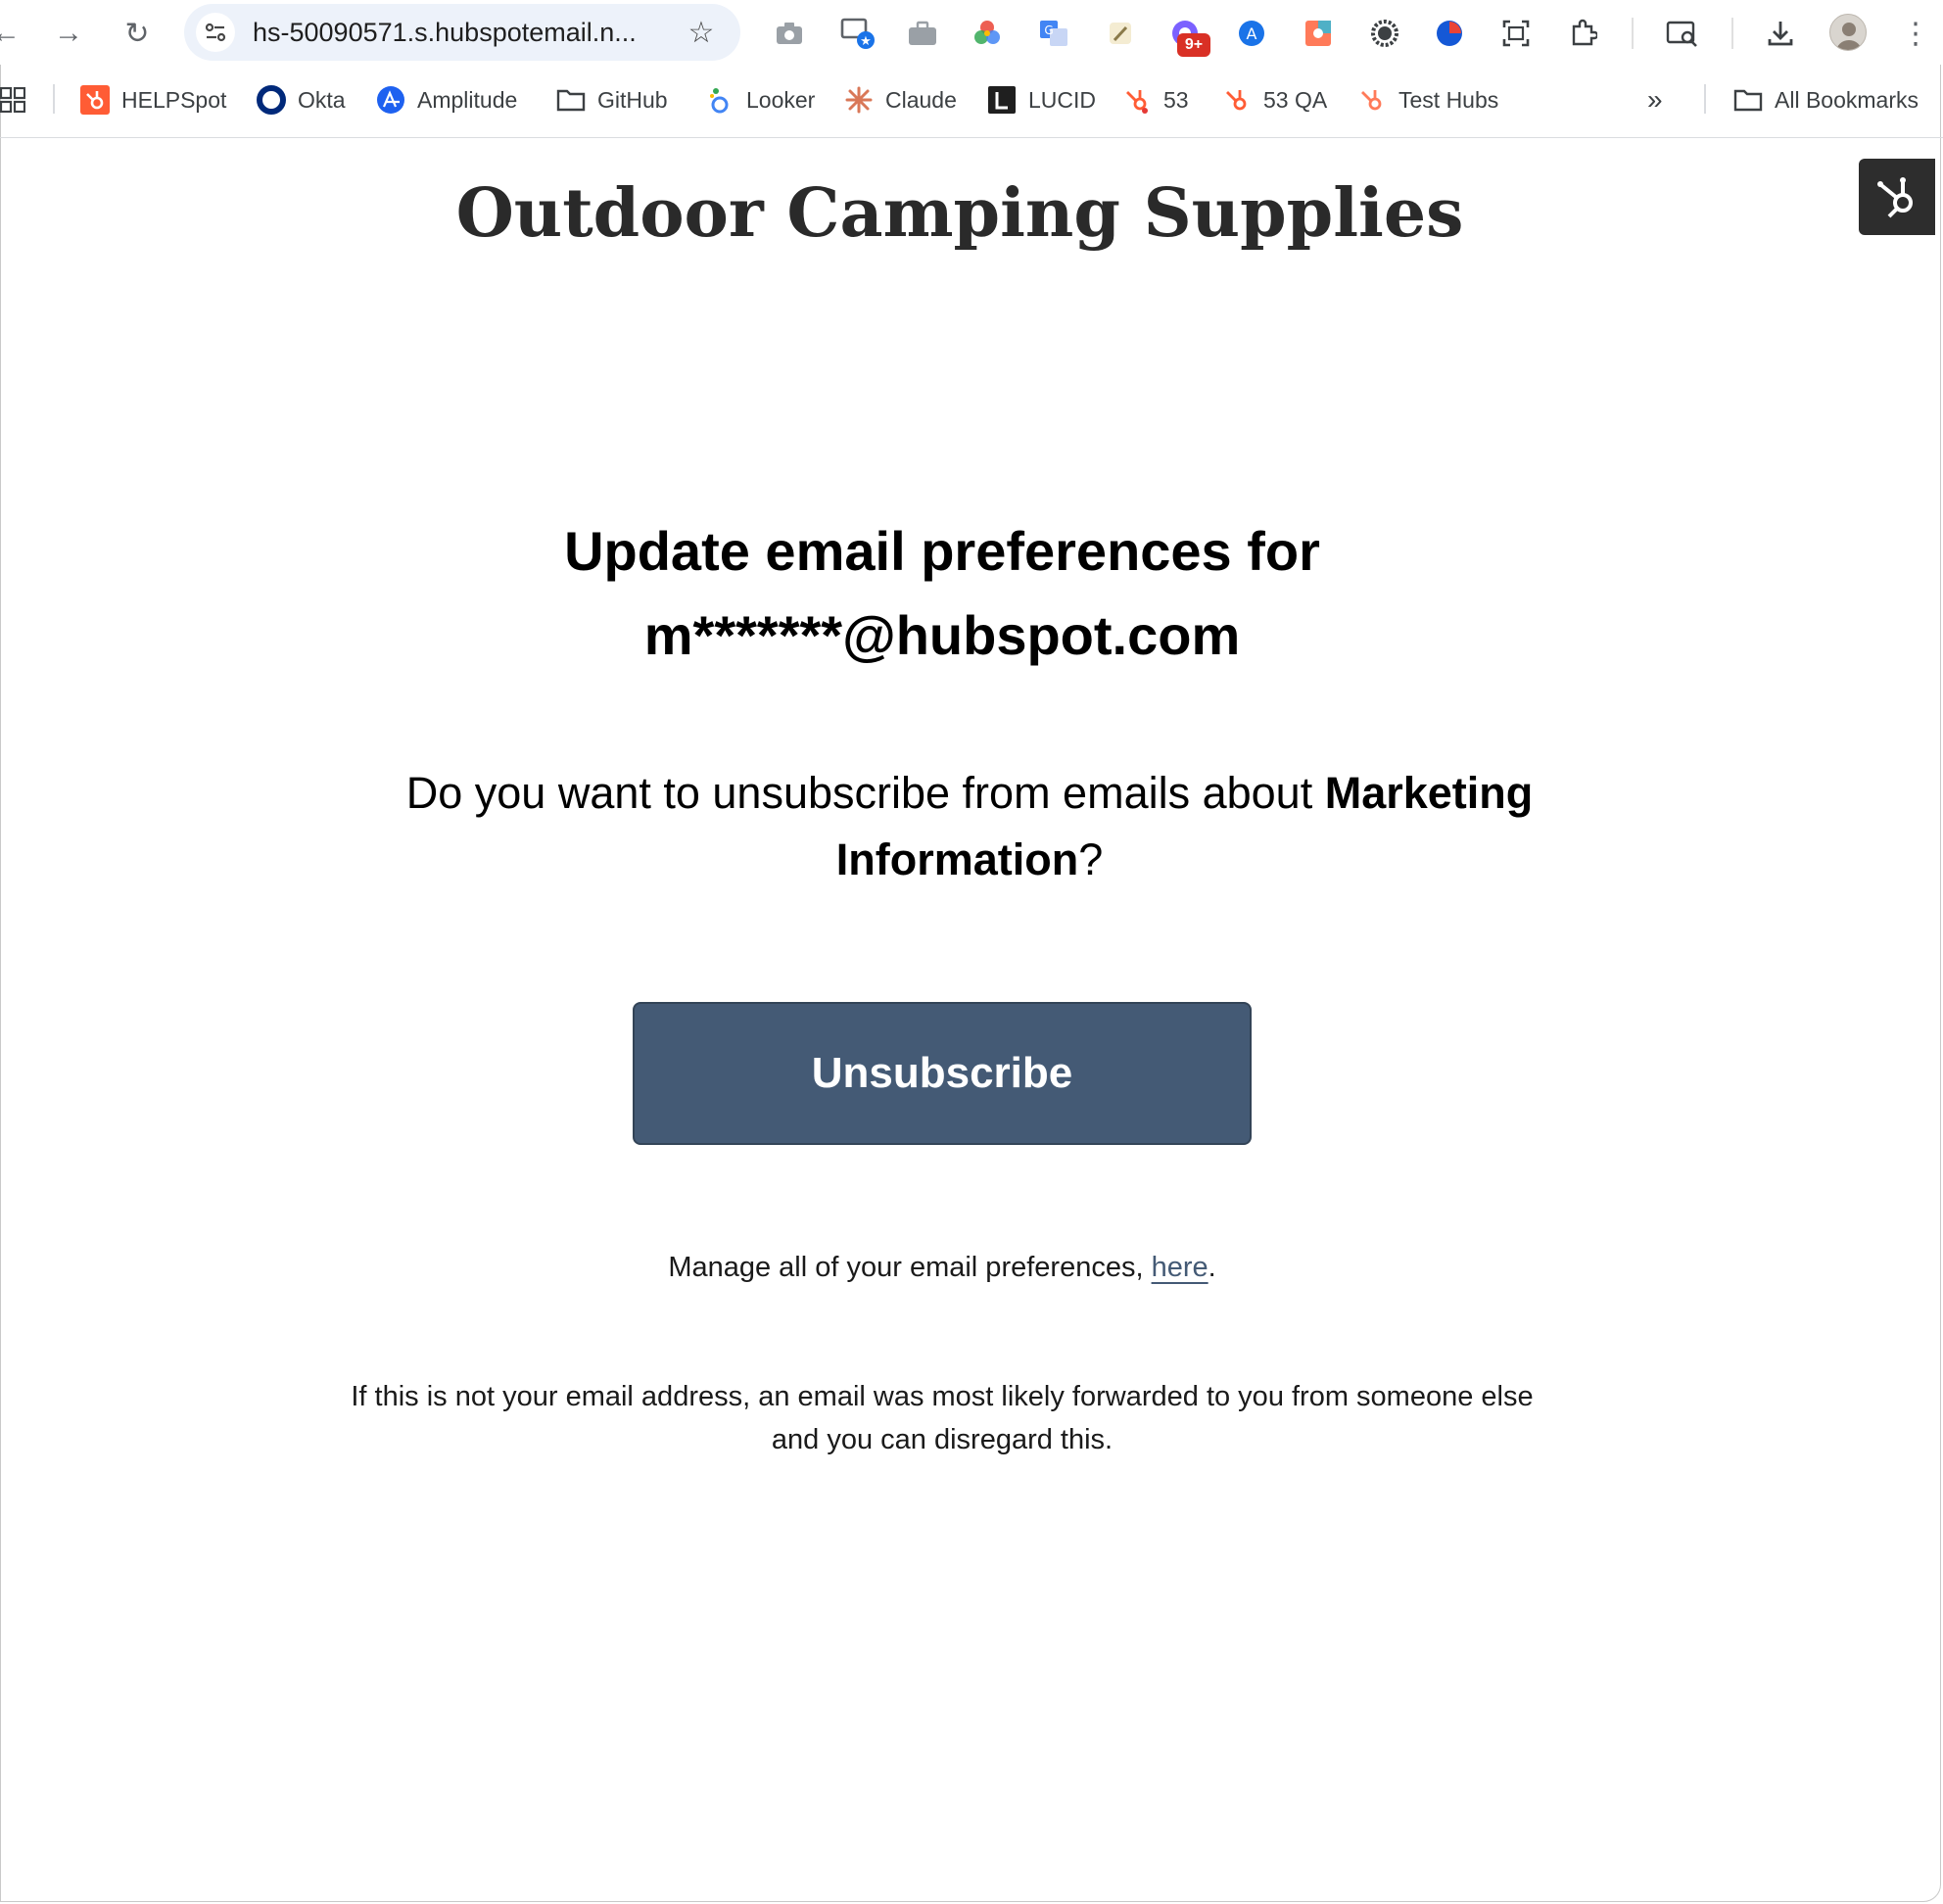  I want to click on translate-extension-icon: G, so click(1053, 33).